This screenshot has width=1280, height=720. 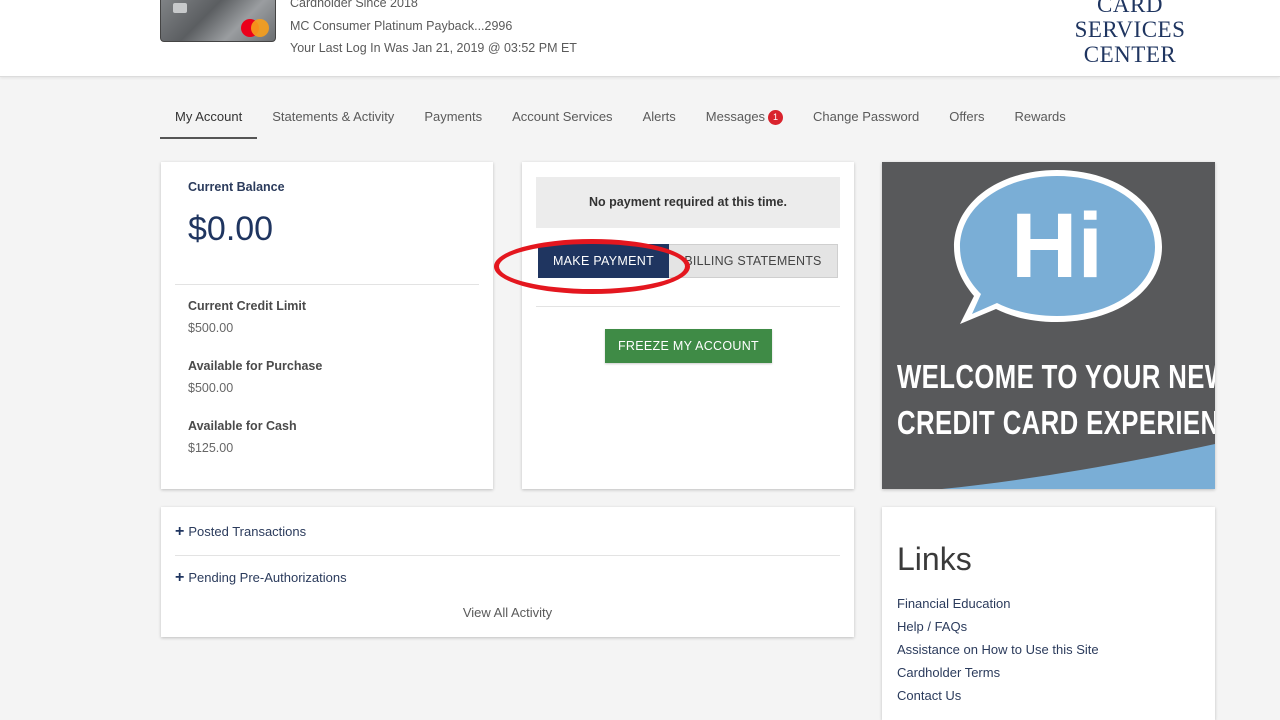 What do you see at coordinates (1130, 54) in the screenshot?
I see `brand-line-2: CENTER` at bounding box center [1130, 54].